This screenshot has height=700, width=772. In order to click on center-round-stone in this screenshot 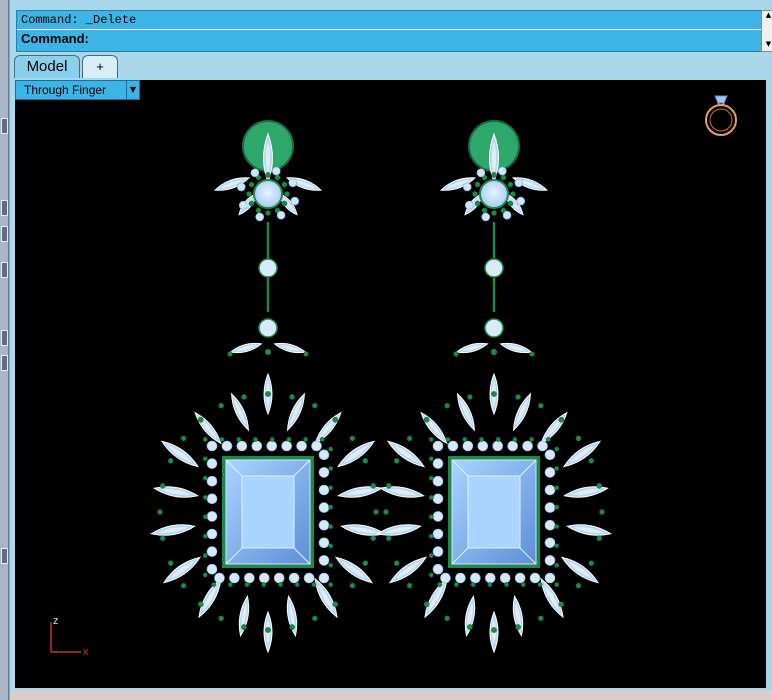, I will do `click(494, 194)`.